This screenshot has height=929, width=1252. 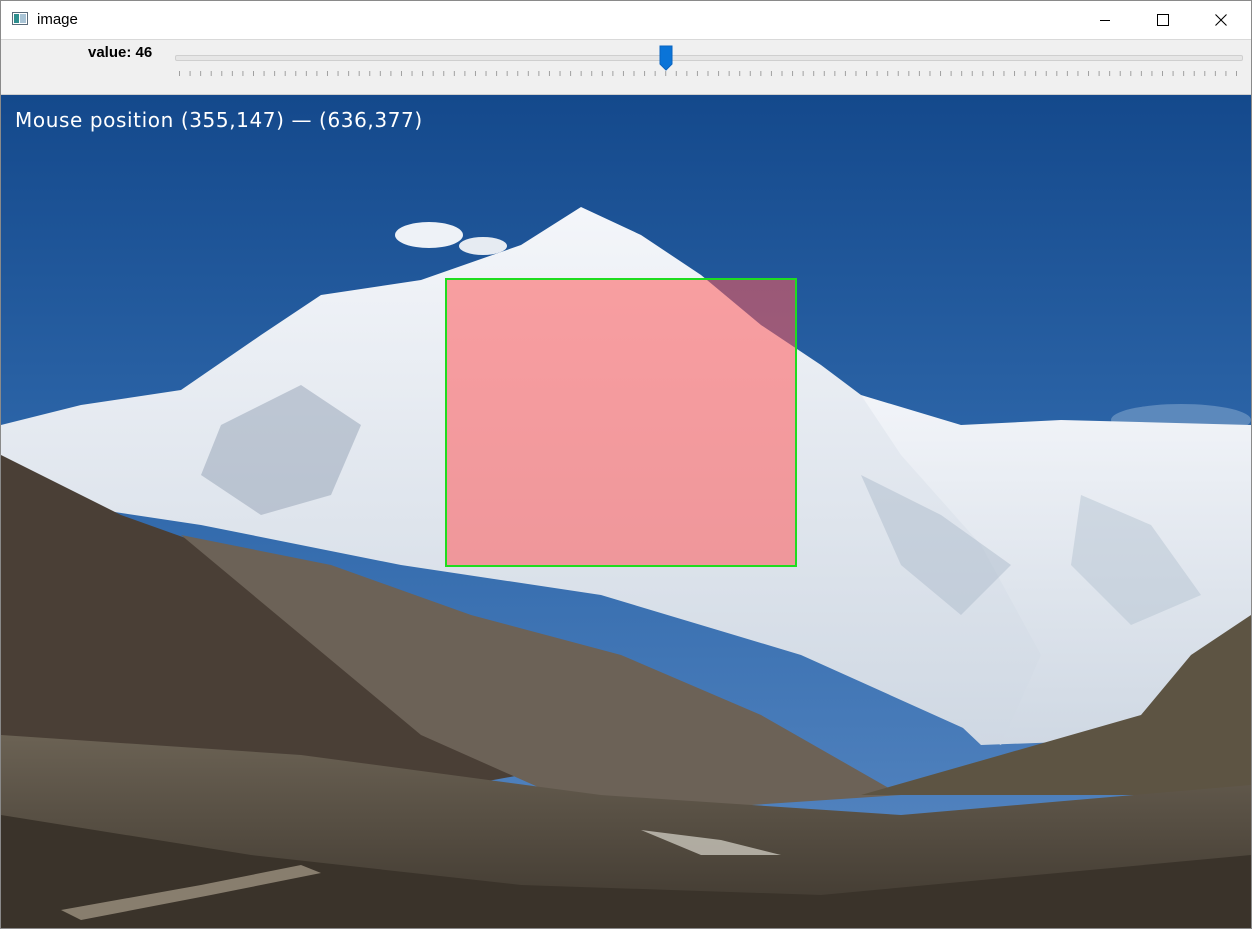 I want to click on title-bar: image, so click(x=626, y=20).